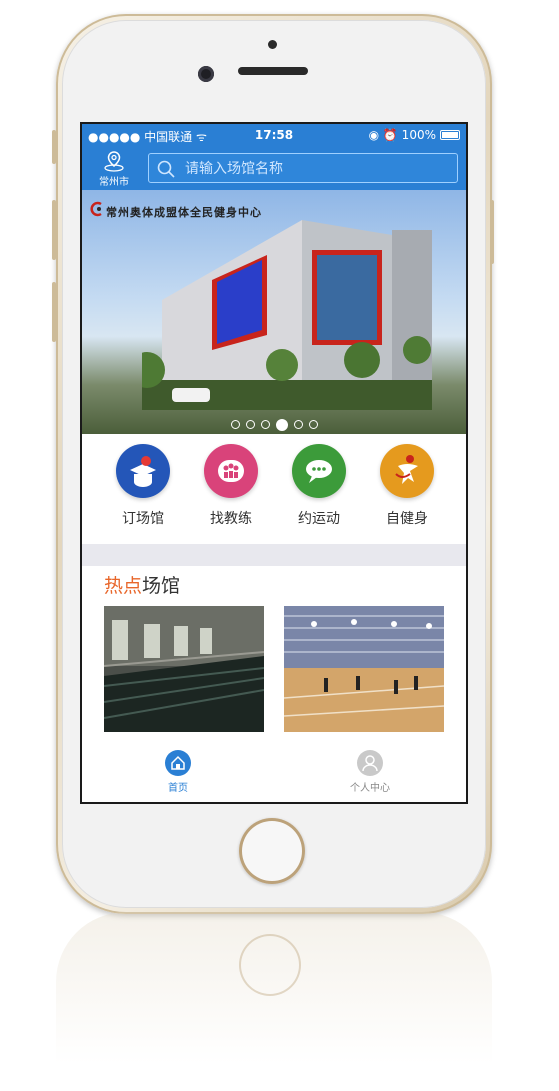 This screenshot has height=1091, width=559. I want to click on search-bar, so click(303, 168).